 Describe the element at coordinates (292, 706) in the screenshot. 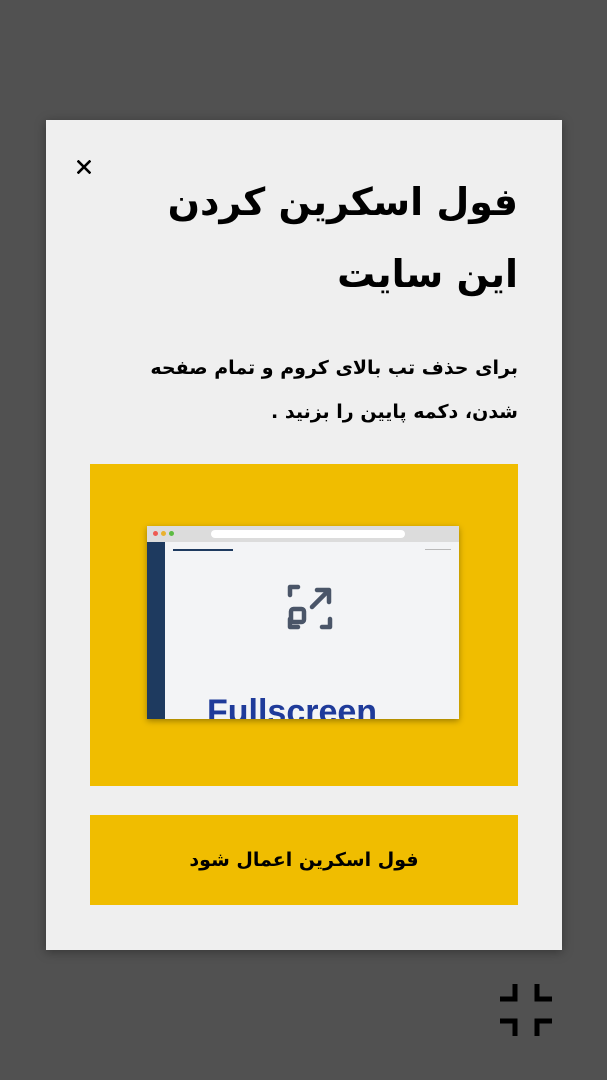

I see `preview-fullscreen-text: Fullscreen` at that location.